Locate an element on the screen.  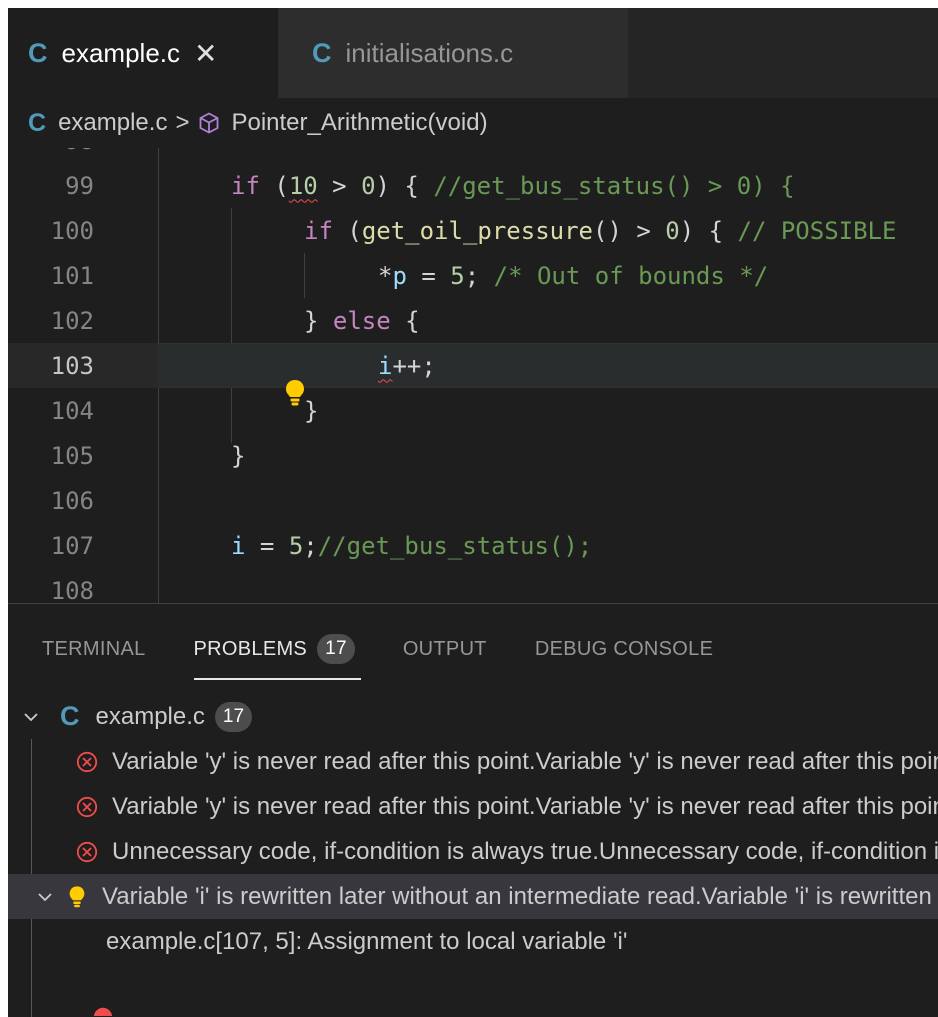
tab-debug-console: DEBUG CONSOLE is located at coordinates (624, 649).